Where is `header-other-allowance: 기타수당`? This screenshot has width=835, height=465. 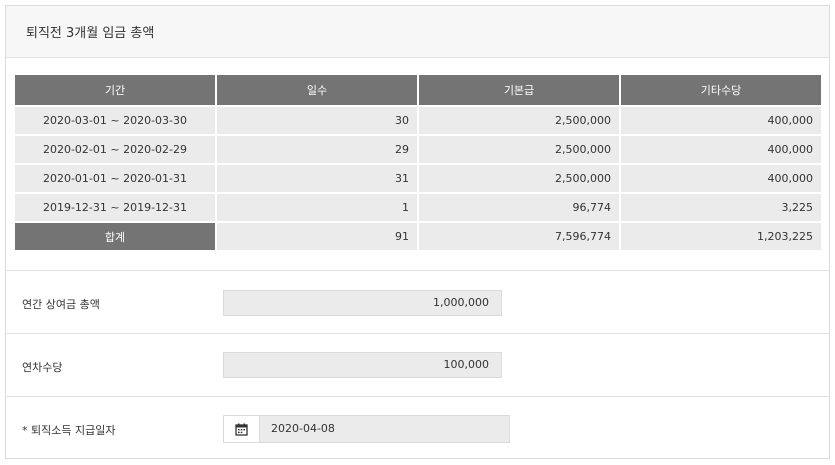
header-other-allowance: 기타수당 is located at coordinates (721, 90).